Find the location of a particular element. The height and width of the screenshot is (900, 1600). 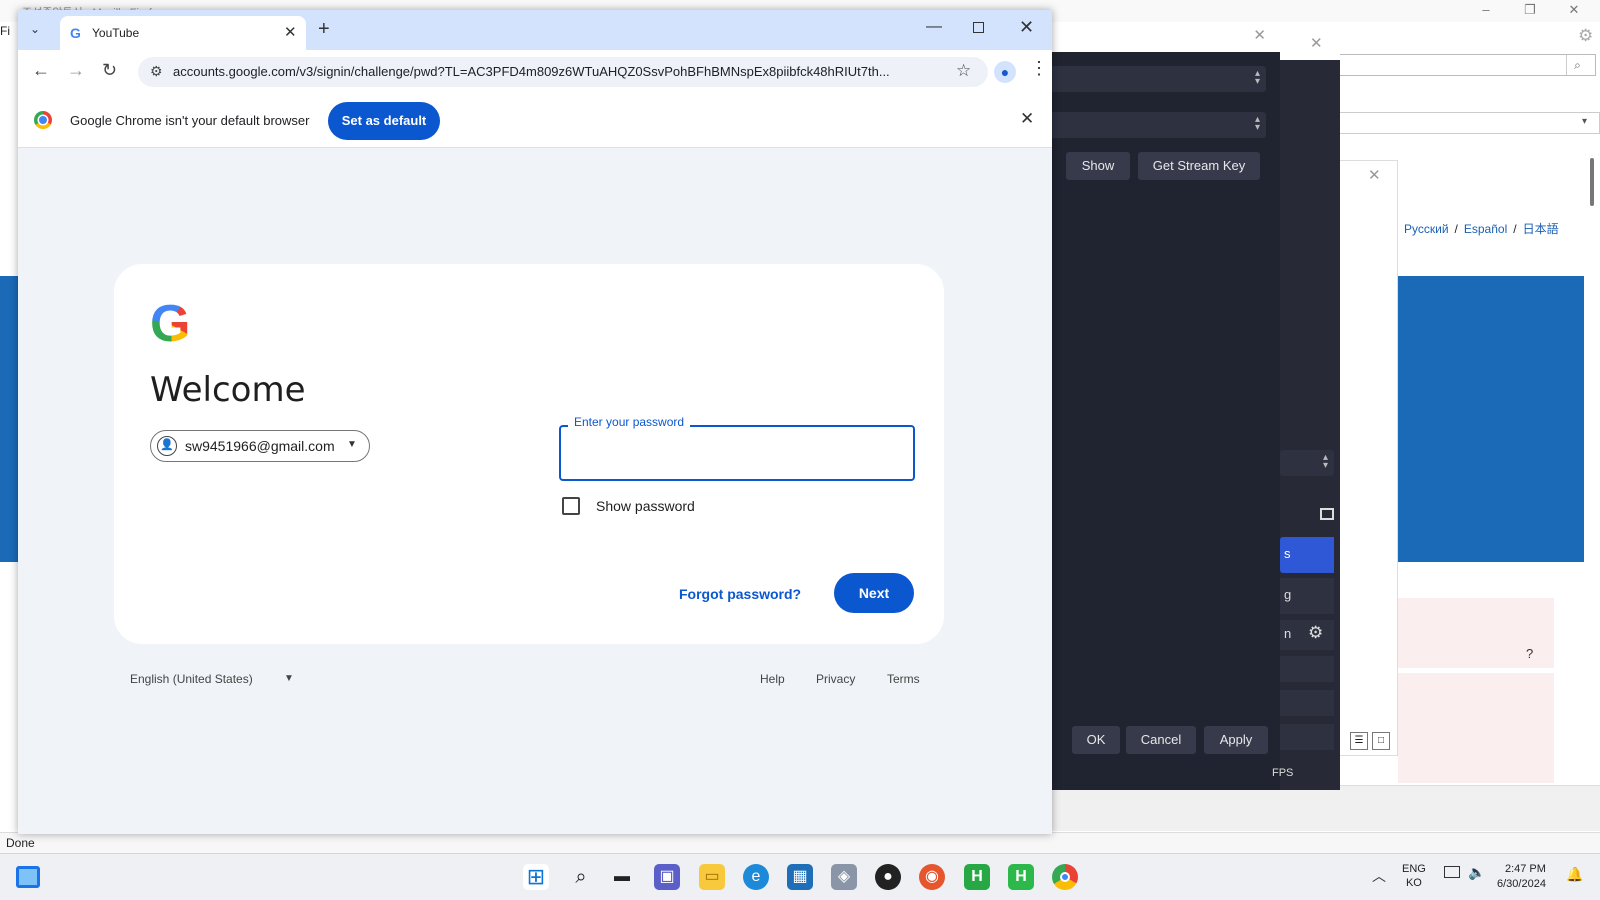

chrome-logo-icon is located at coordinates (43, 120).